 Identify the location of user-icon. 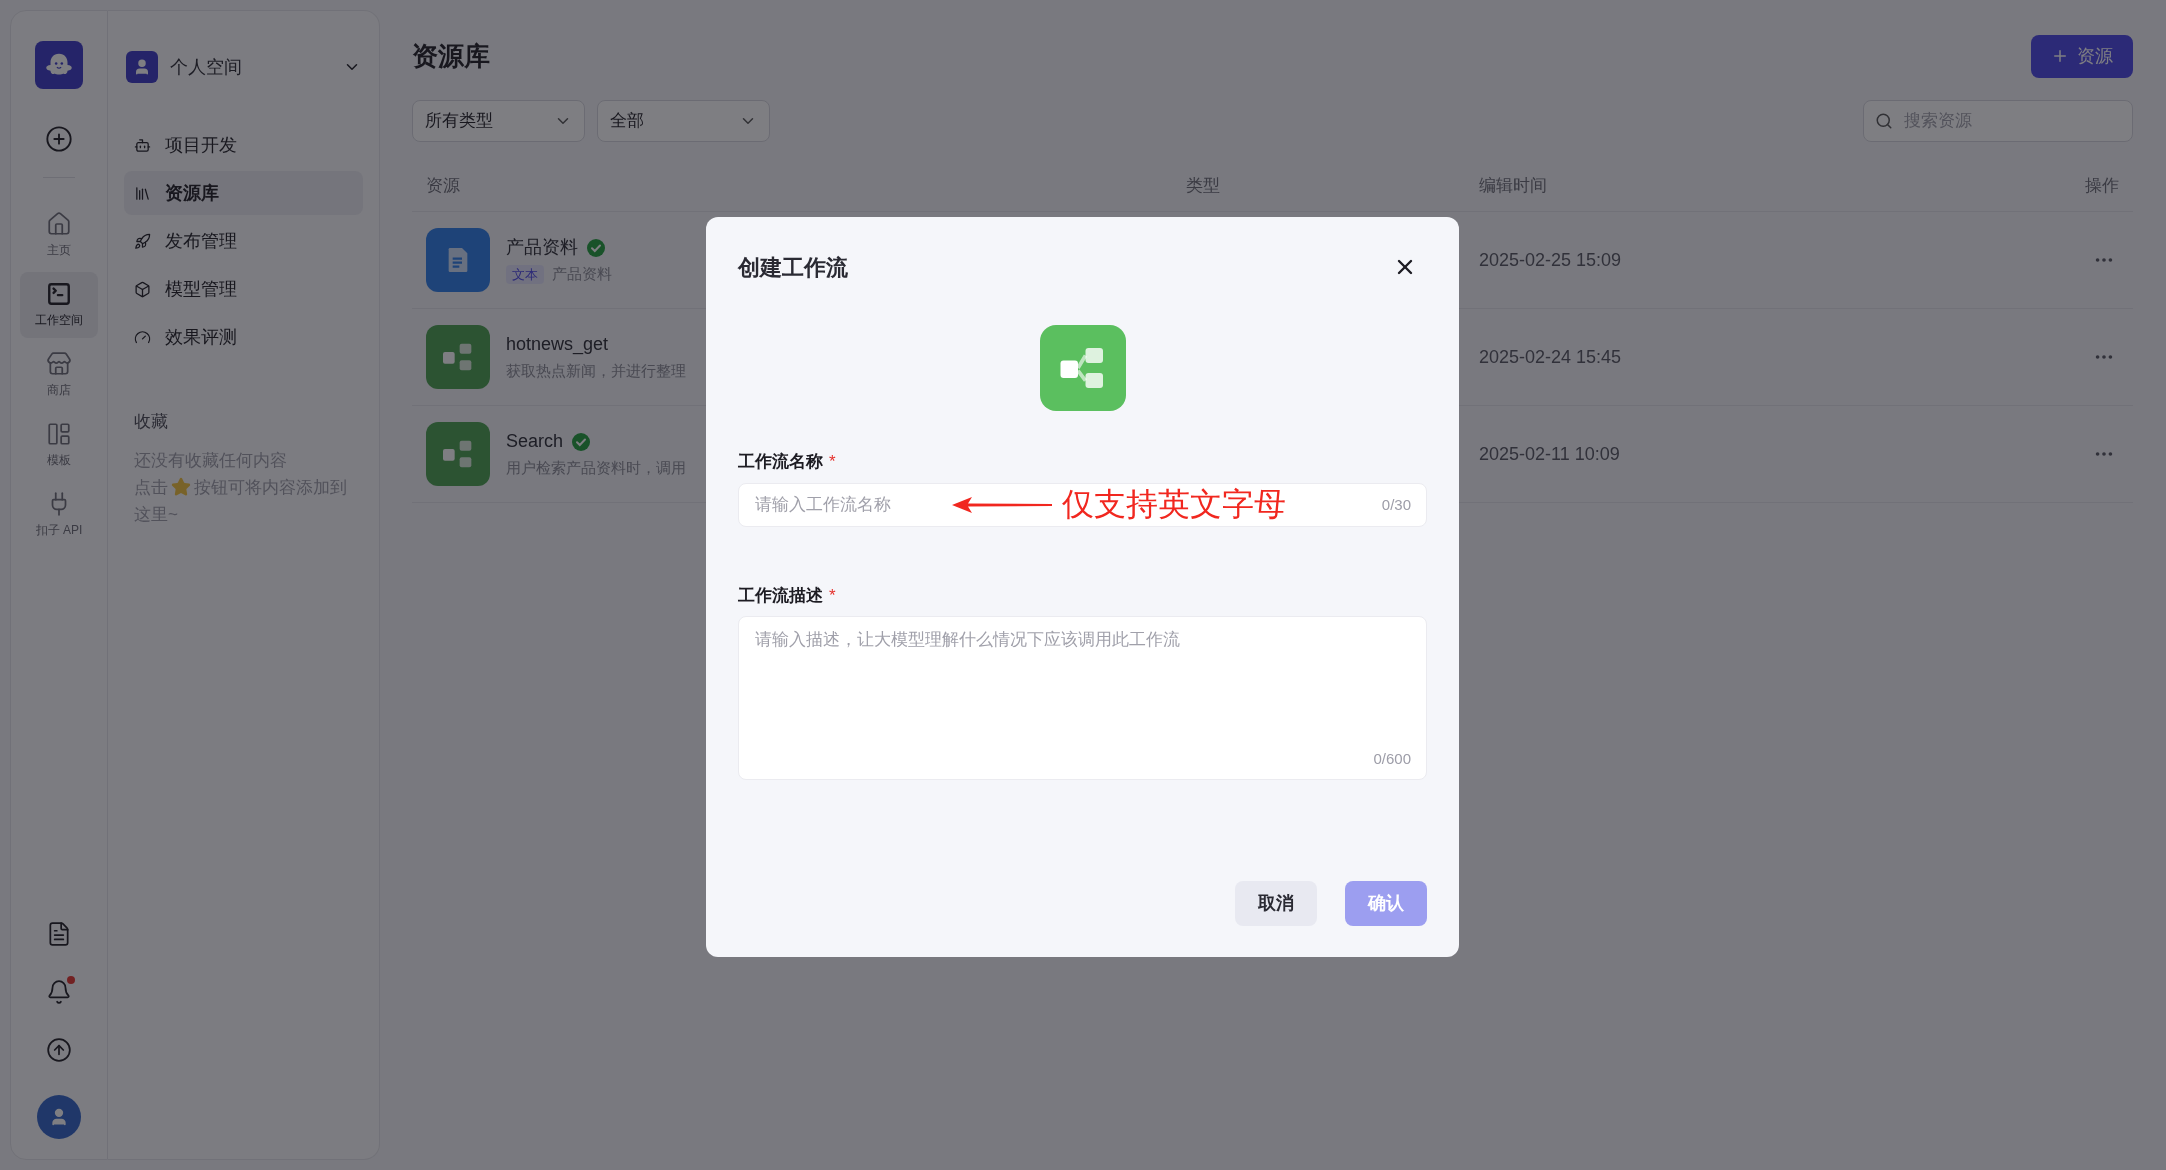
(59, 1117).